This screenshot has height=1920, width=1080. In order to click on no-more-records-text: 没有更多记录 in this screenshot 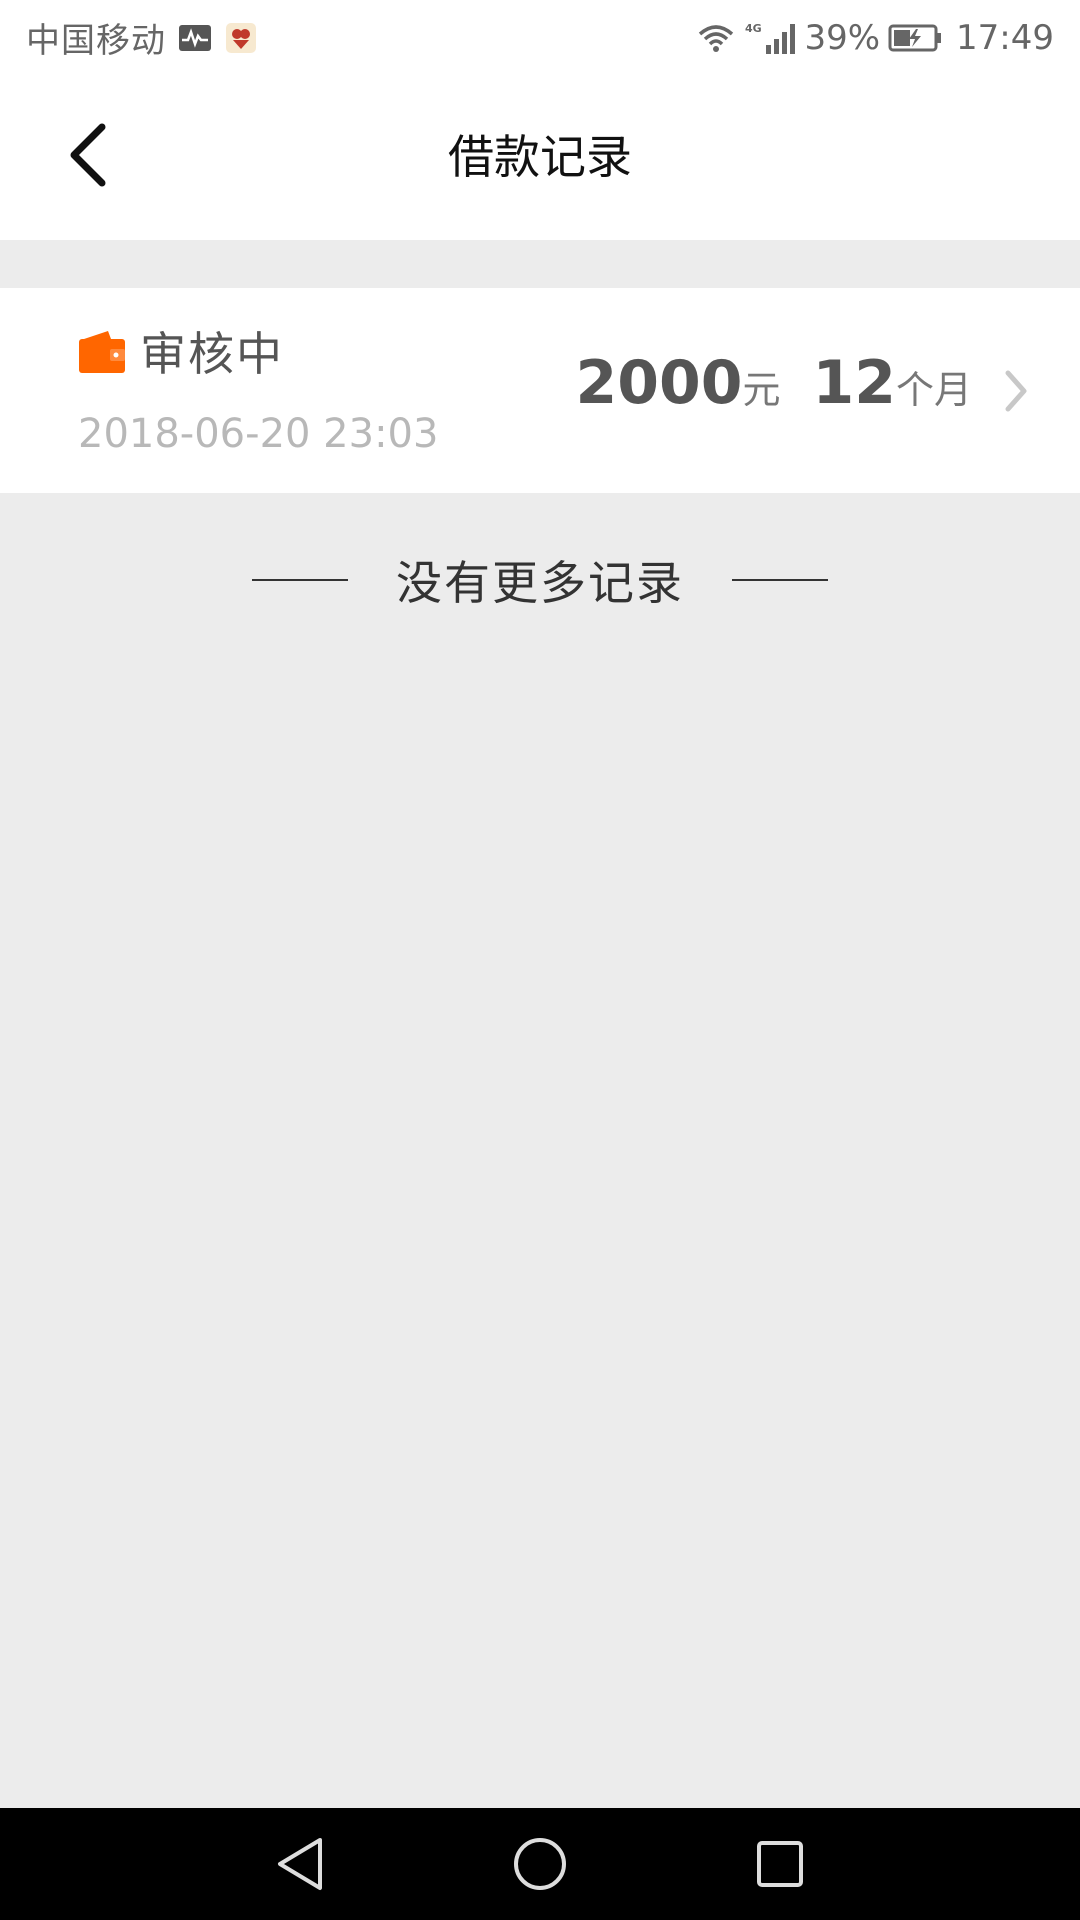, I will do `click(540, 583)`.